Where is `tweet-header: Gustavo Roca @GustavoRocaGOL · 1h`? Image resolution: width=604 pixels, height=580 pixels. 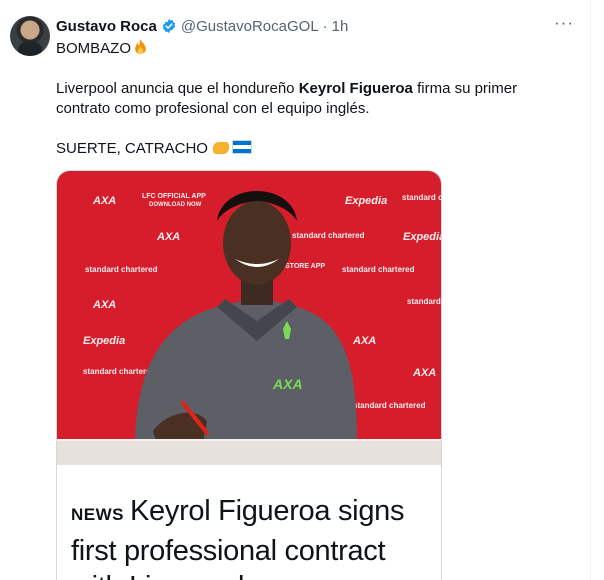 tweet-header: Gustavo Roca @GustavoRocaGOL · 1h is located at coordinates (202, 26).